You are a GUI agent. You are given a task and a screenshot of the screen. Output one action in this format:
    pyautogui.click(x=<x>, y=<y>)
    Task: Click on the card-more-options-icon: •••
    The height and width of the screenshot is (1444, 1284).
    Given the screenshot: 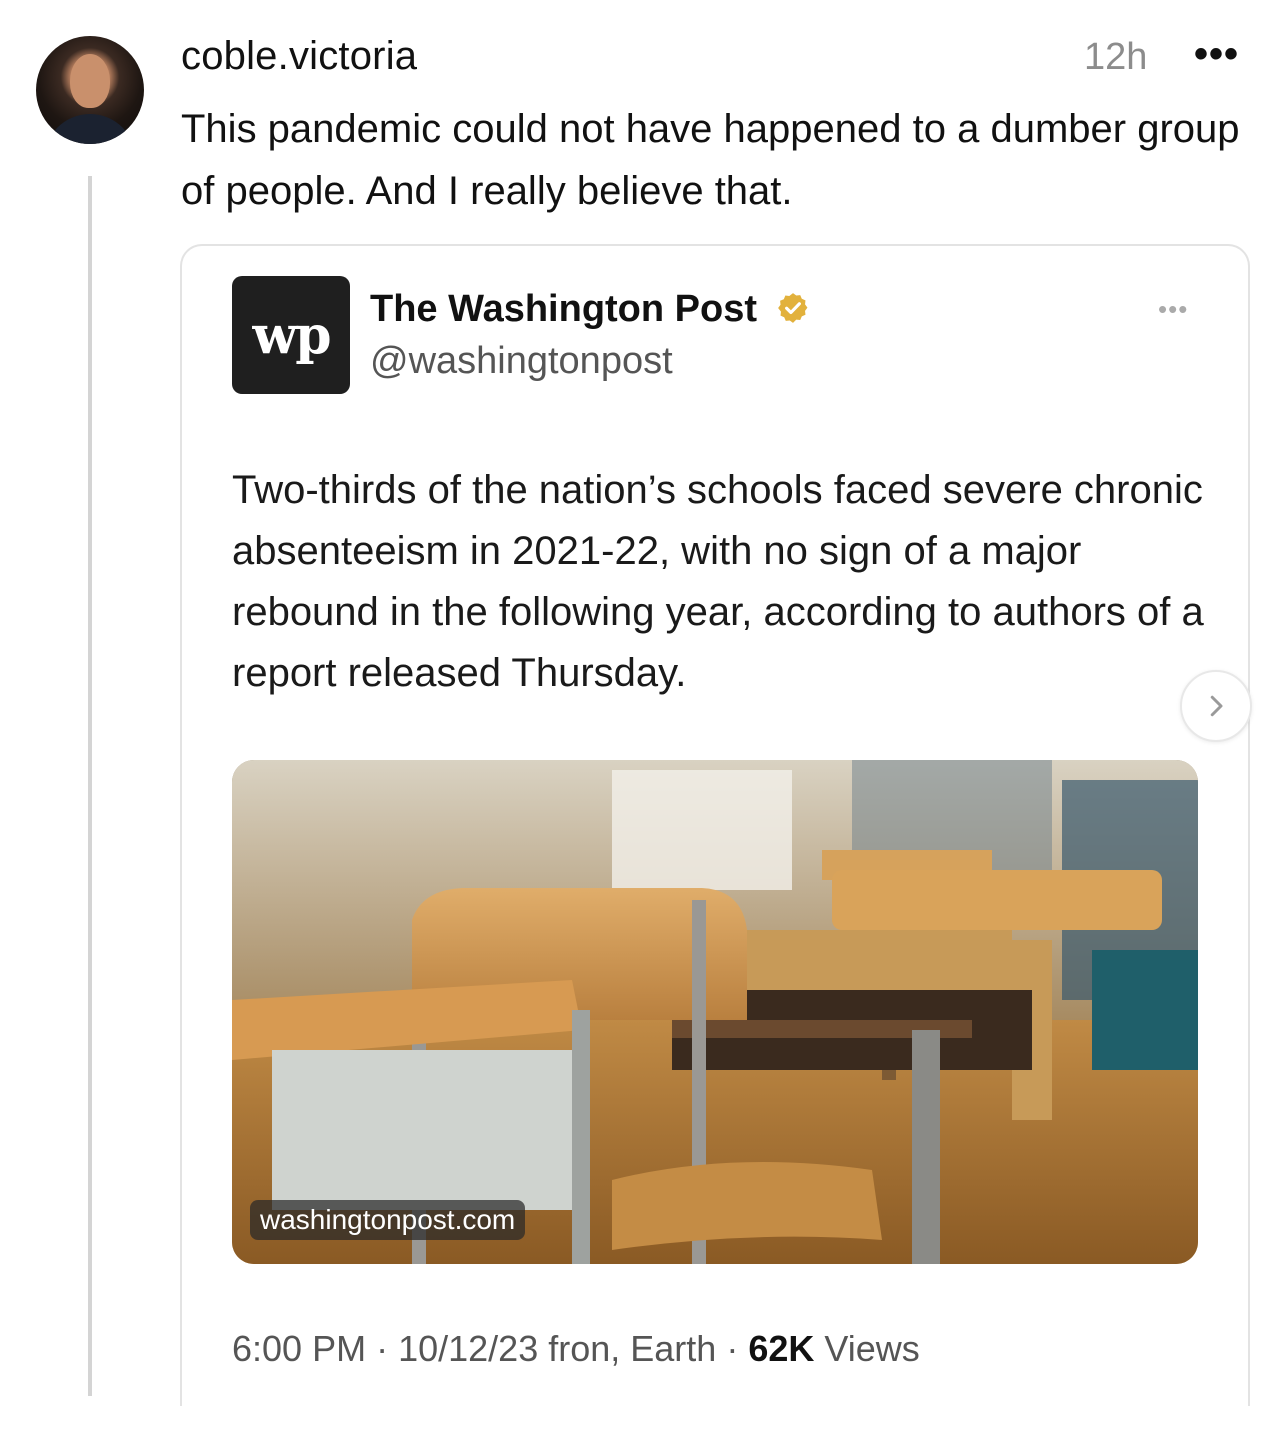 What is the action you would take?
    pyautogui.click(x=1173, y=309)
    